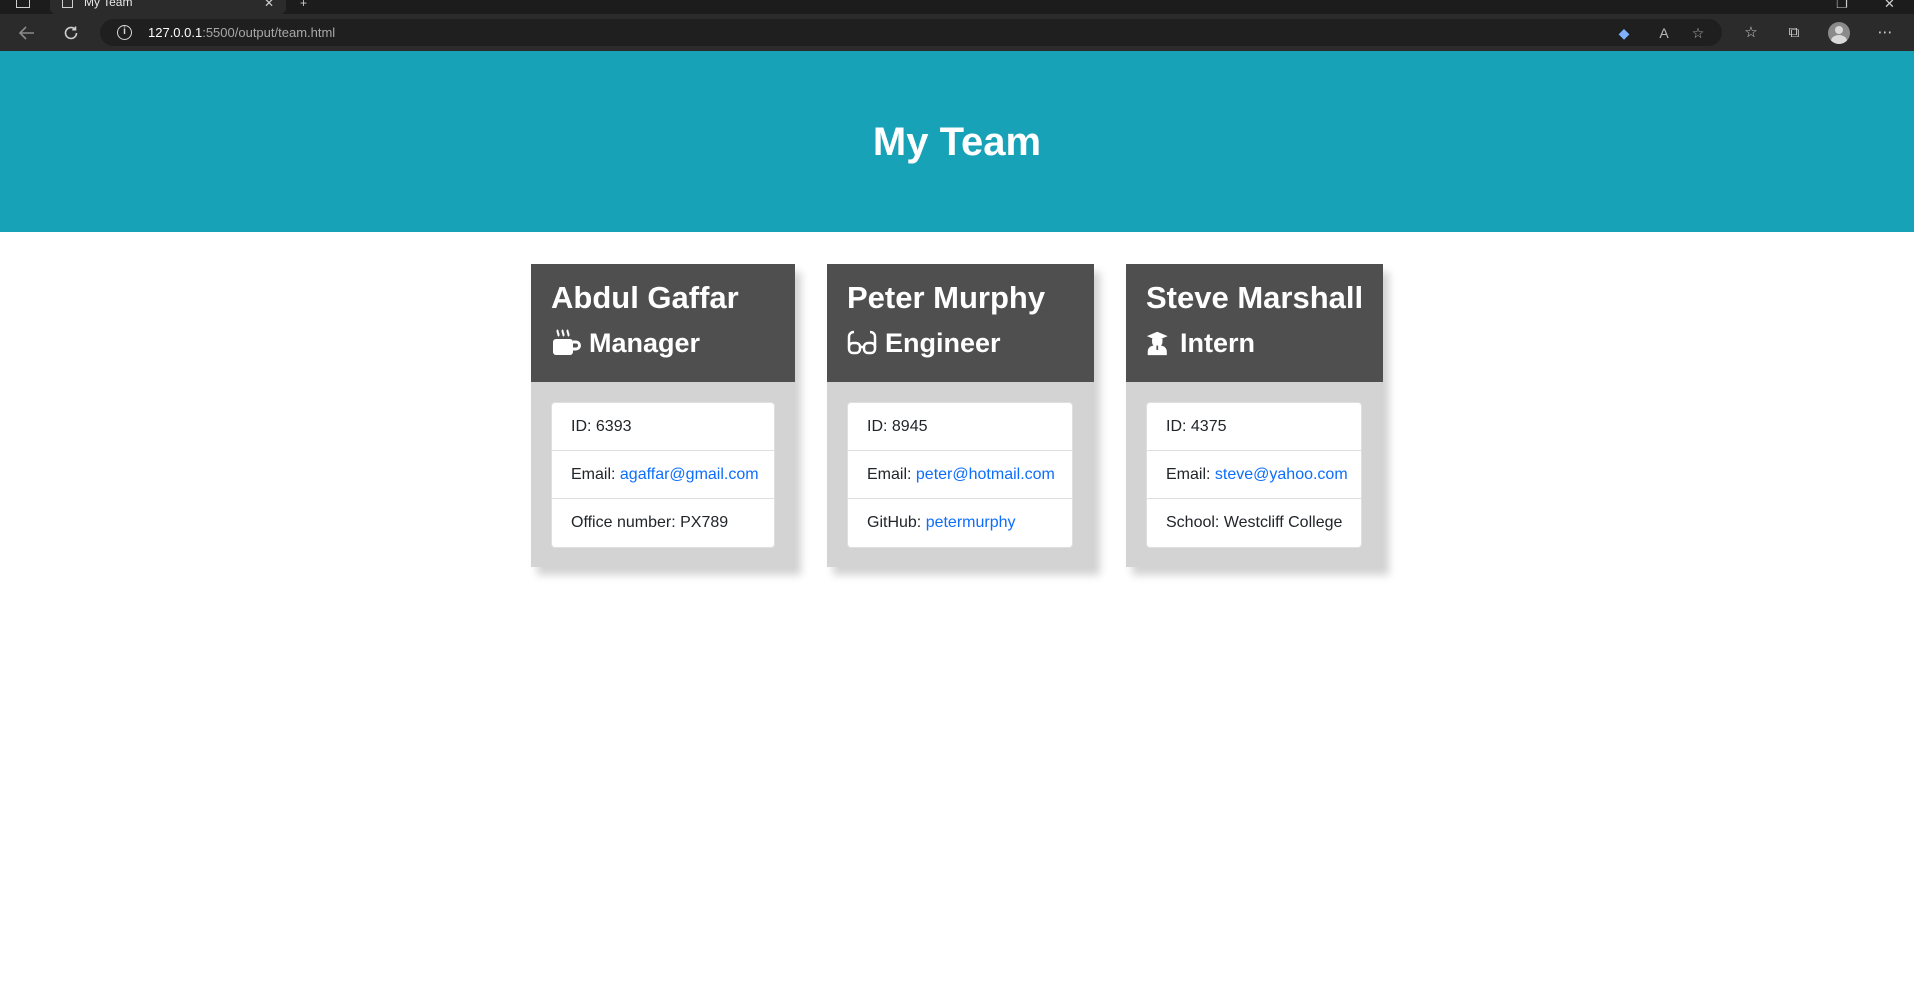 The height and width of the screenshot is (988, 1914). I want to click on email-link: agaffar@gmail.com, so click(689, 474).